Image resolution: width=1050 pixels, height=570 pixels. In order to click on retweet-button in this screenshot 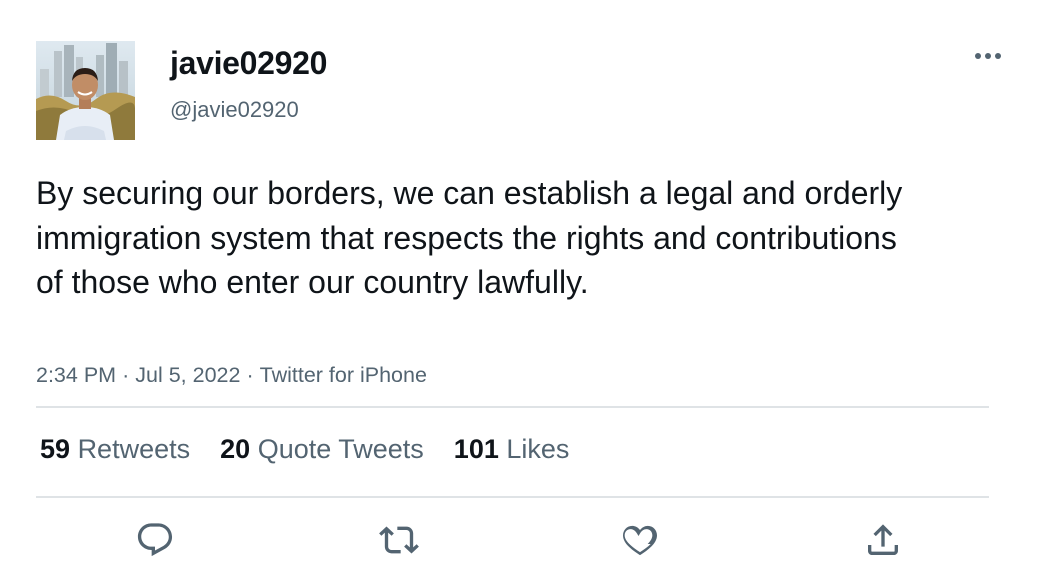, I will do `click(399, 540)`.